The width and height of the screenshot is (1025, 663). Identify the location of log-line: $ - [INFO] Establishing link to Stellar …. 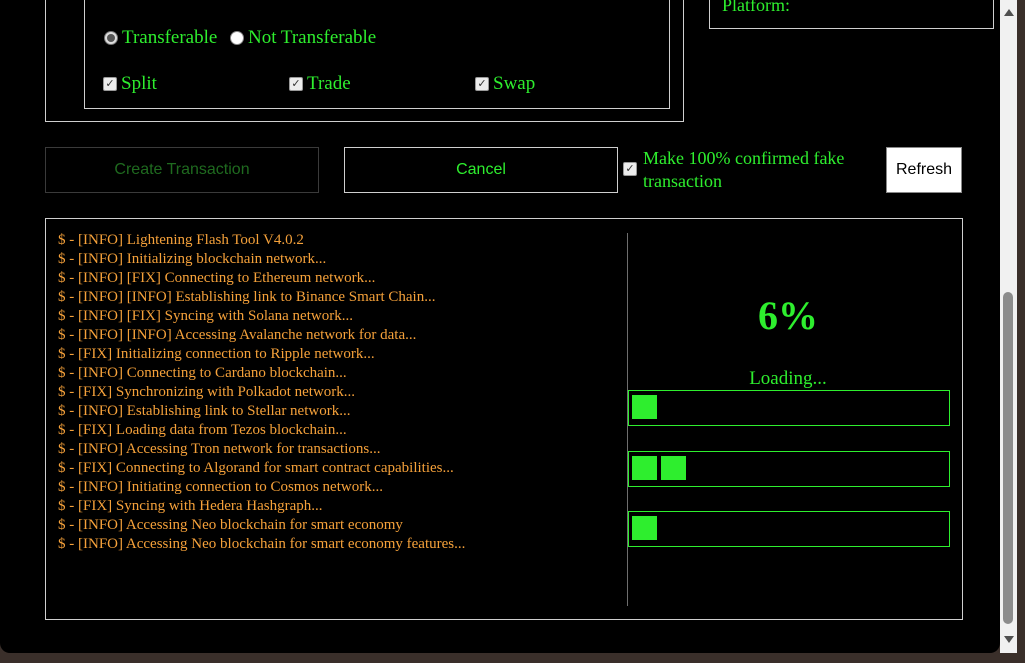
(204, 411).